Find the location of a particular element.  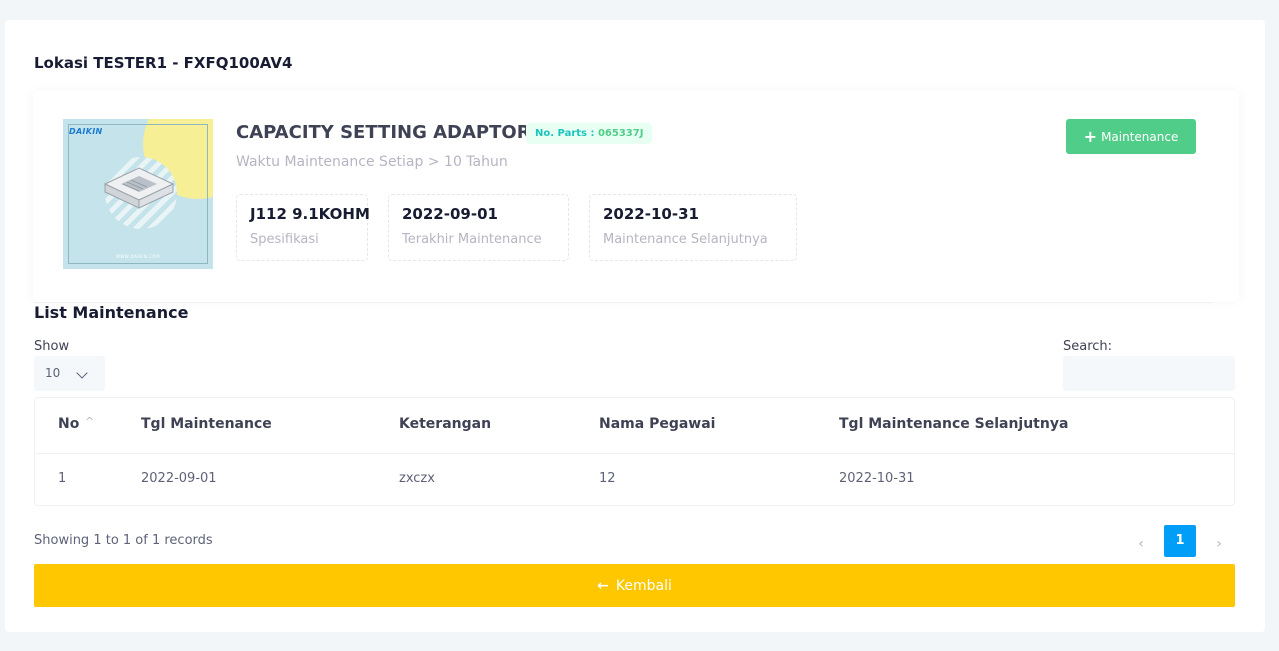

pagination-prev-button: ‹ is located at coordinates (1141, 544).